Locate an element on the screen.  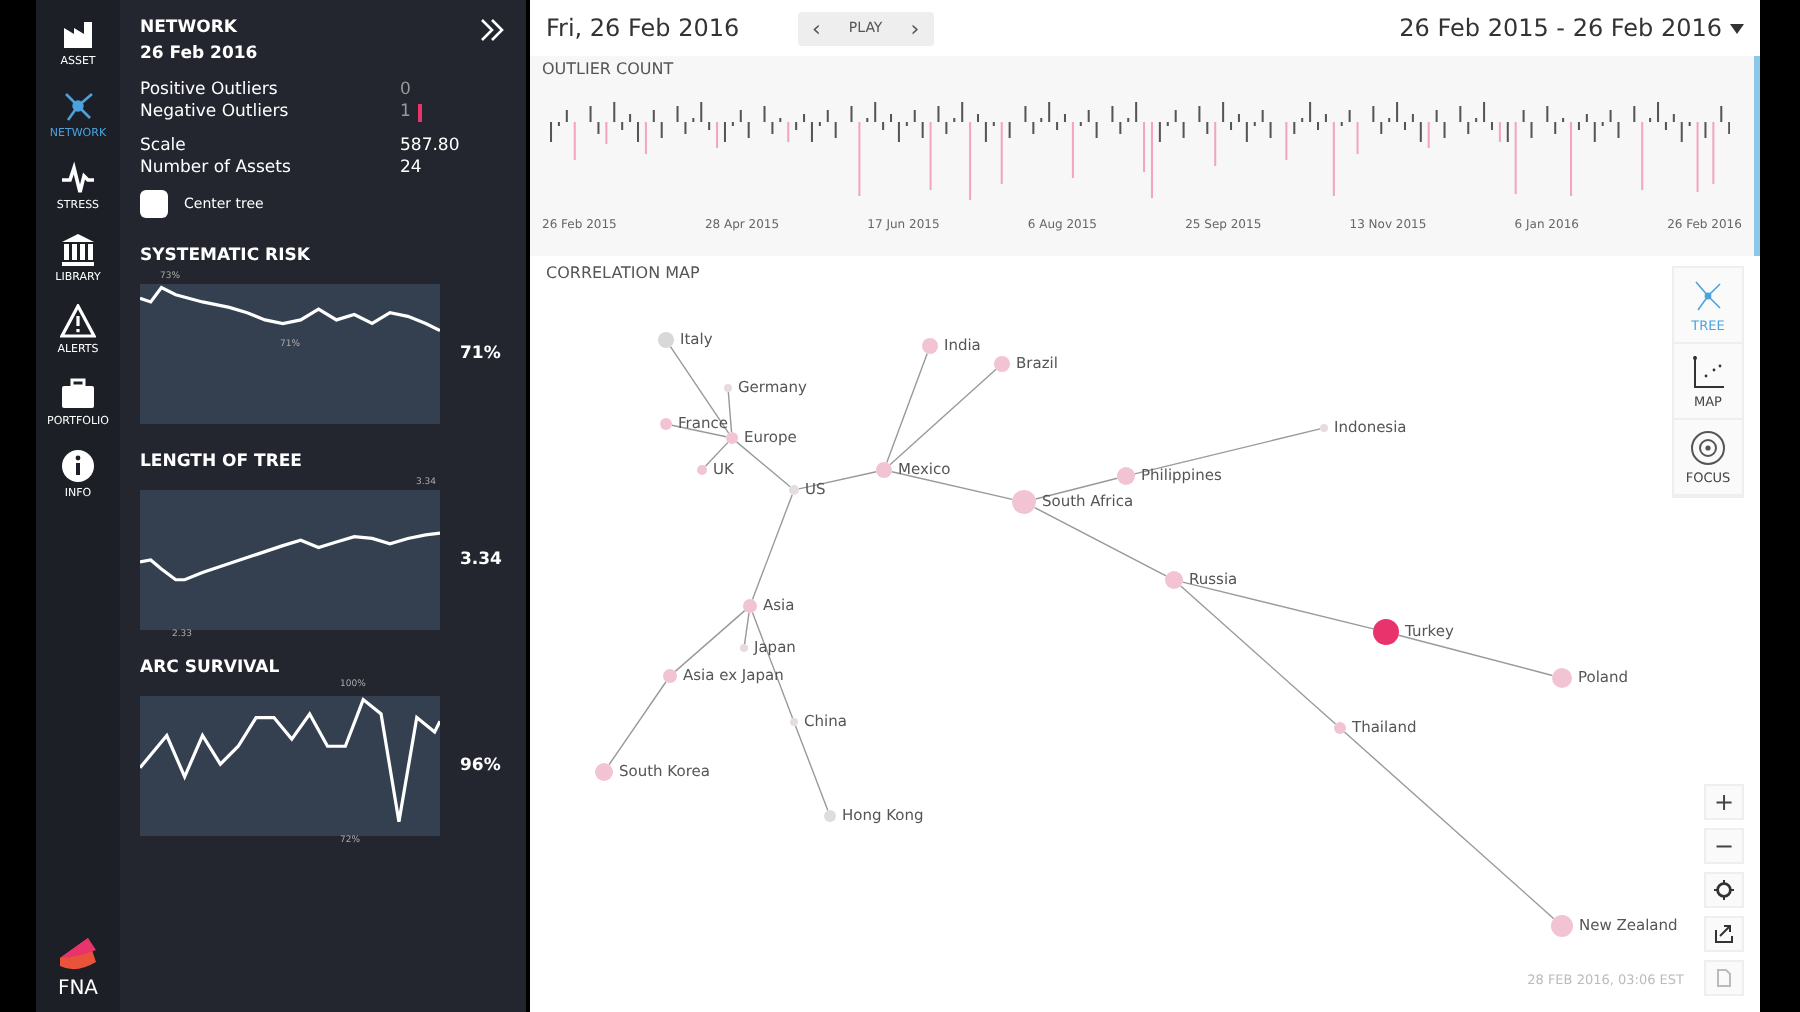
metric-title: ARC SURVIVAL is located at coordinates (210, 668).